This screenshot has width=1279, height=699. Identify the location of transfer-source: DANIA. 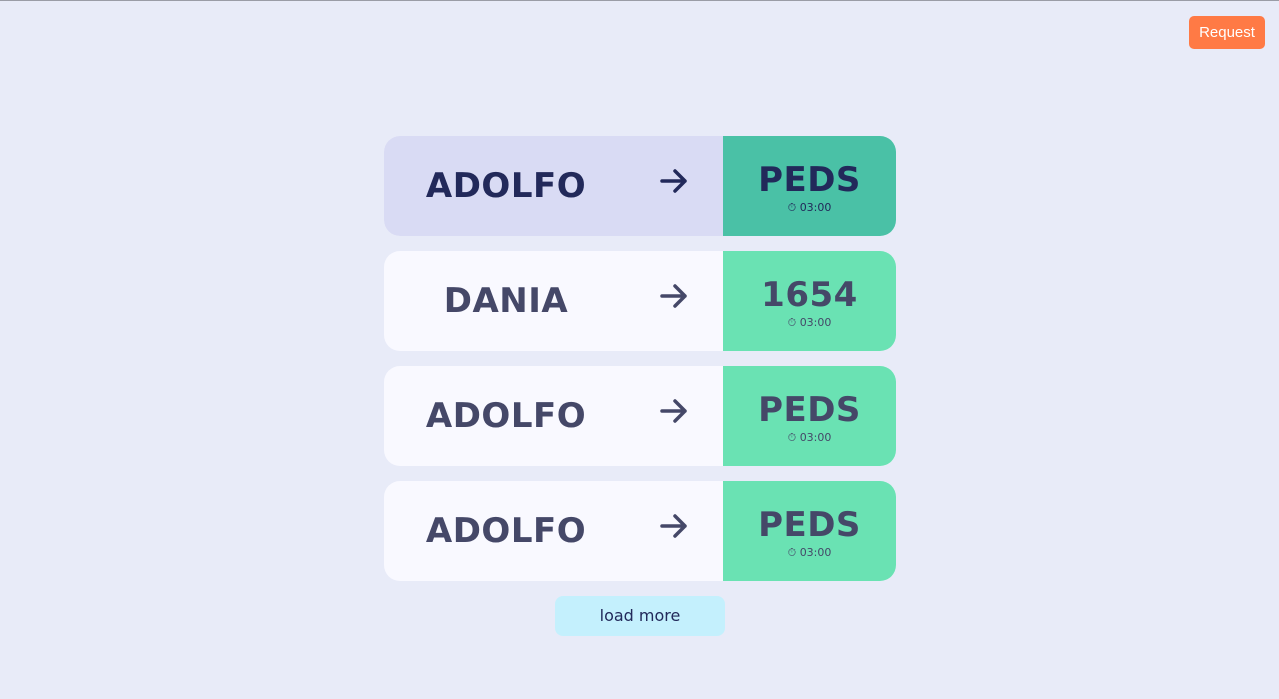
(553, 301).